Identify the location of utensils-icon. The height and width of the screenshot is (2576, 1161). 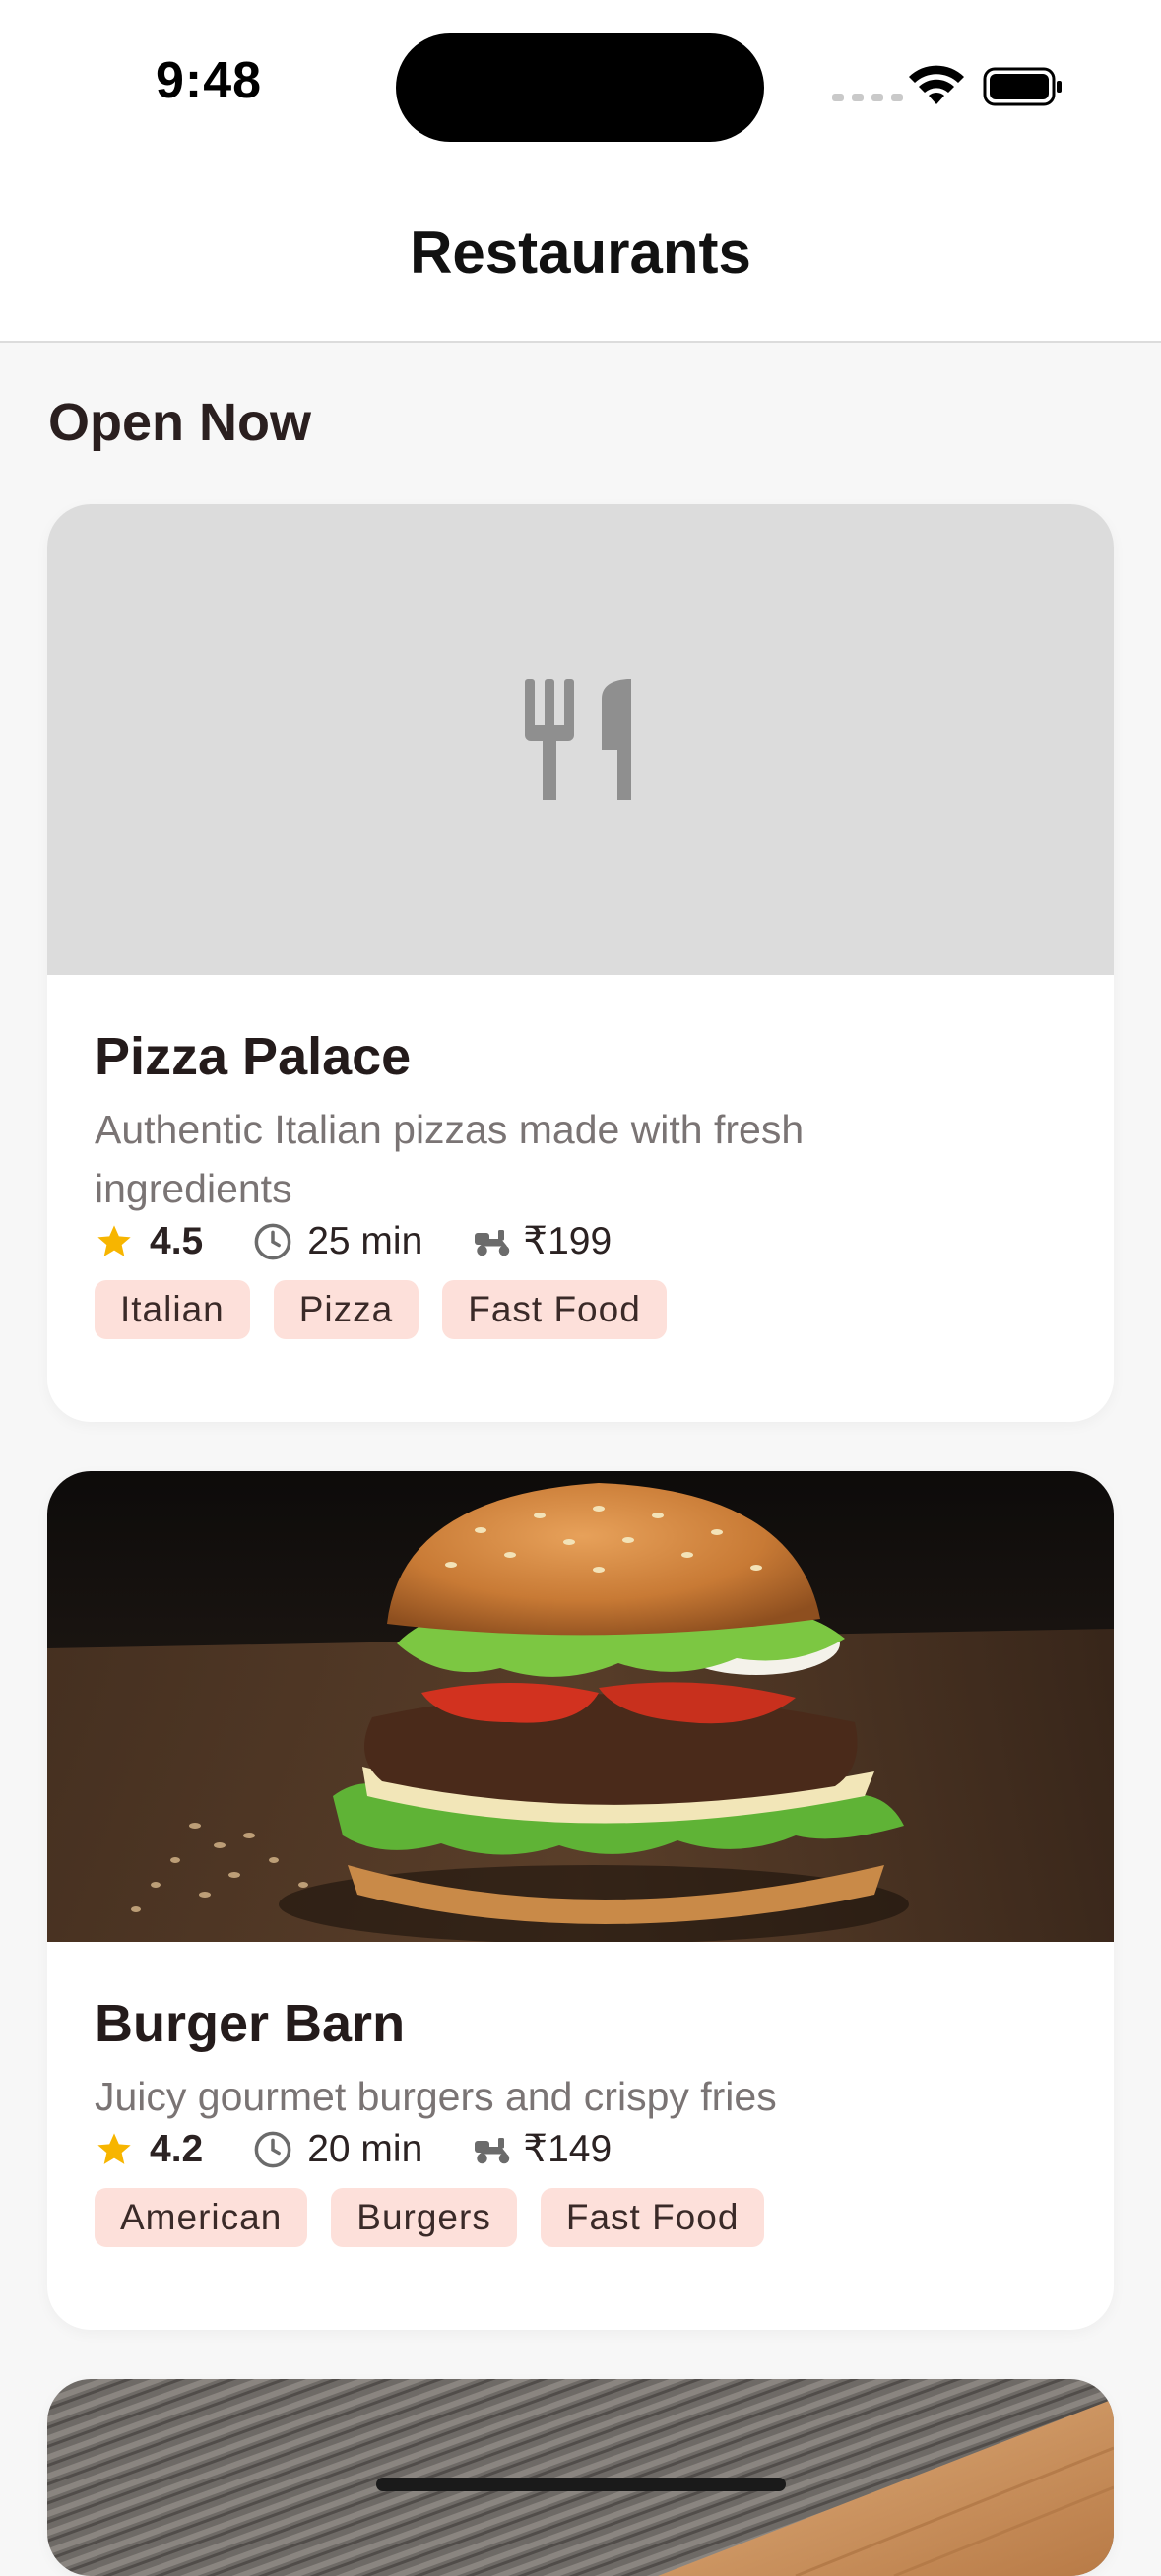
(578, 739).